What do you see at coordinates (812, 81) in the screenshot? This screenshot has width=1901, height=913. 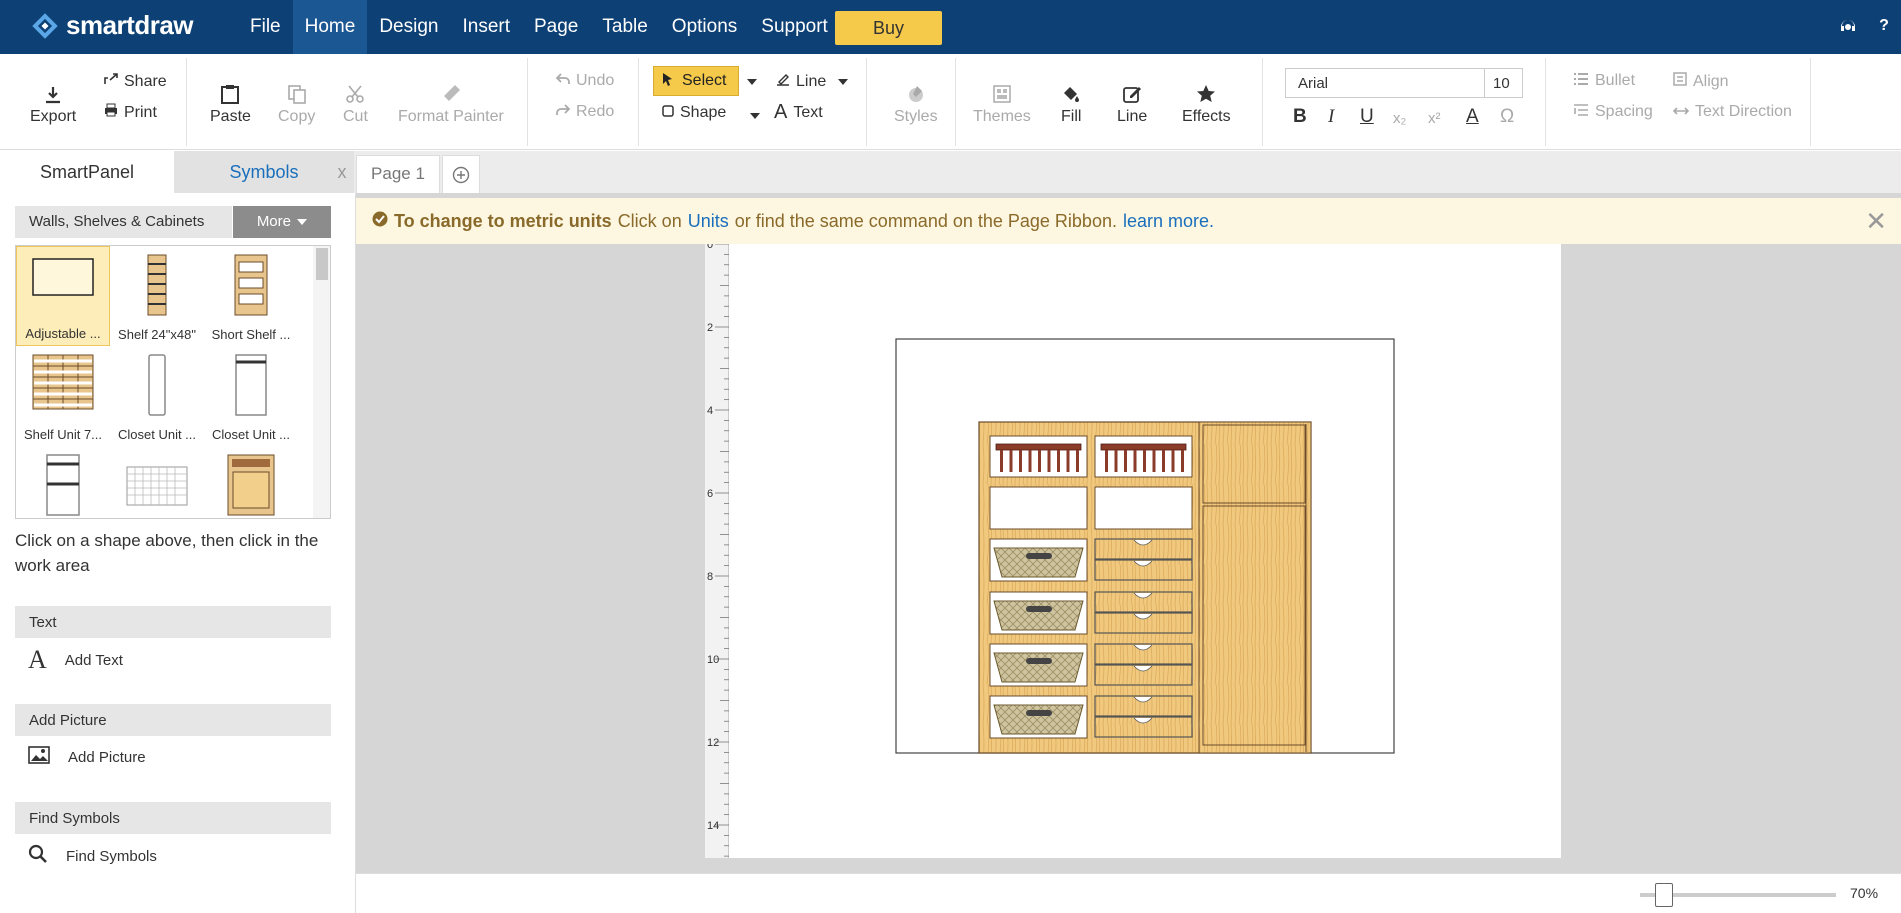 I see `line-tool-button: Line` at bounding box center [812, 81].